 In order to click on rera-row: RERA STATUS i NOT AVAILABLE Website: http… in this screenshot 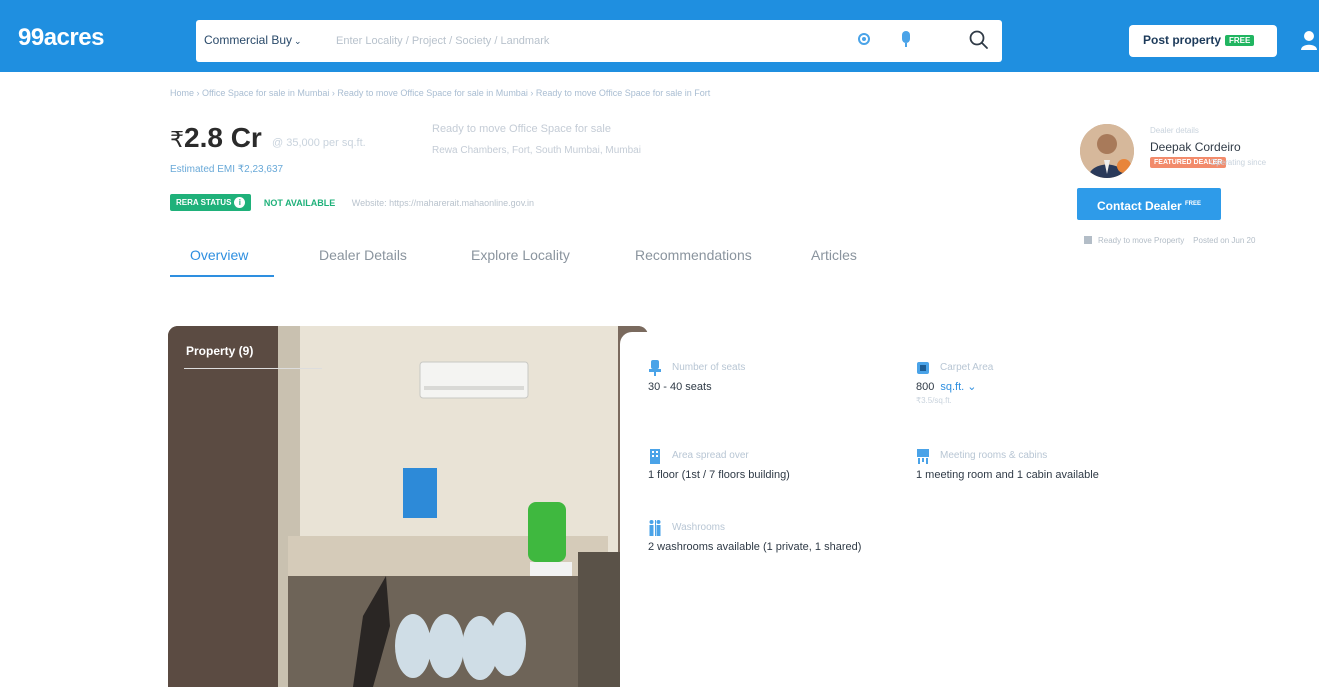, I will do `click(352, 202)`.